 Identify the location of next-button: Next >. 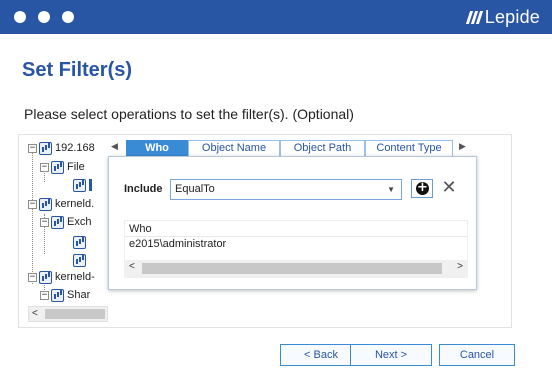
(391, 355).